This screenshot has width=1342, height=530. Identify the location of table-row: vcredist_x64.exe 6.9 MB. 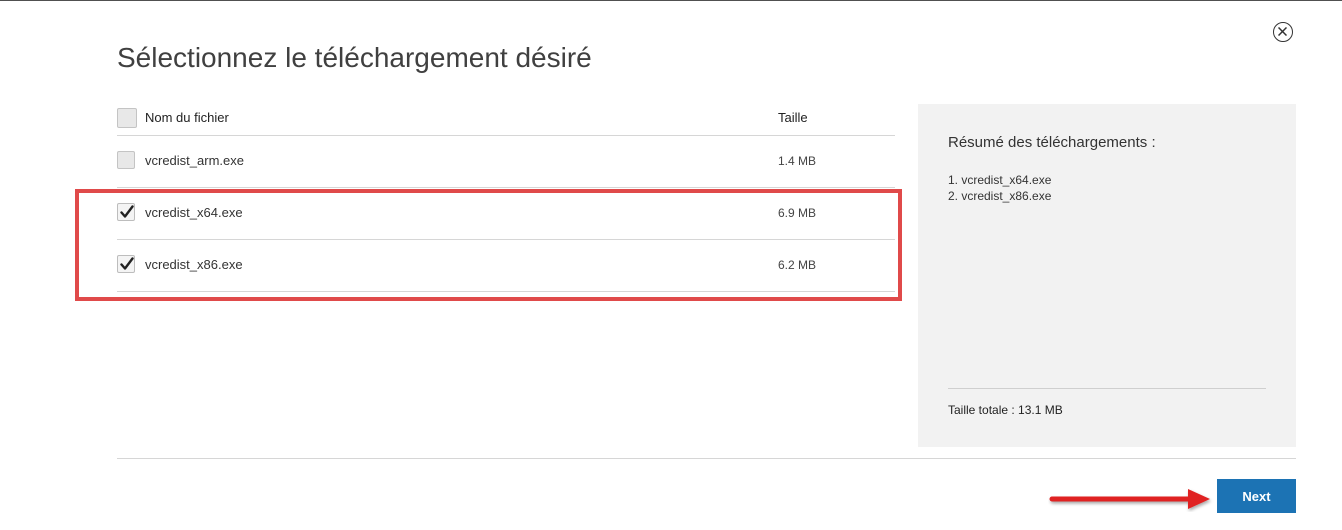
(506, 214).